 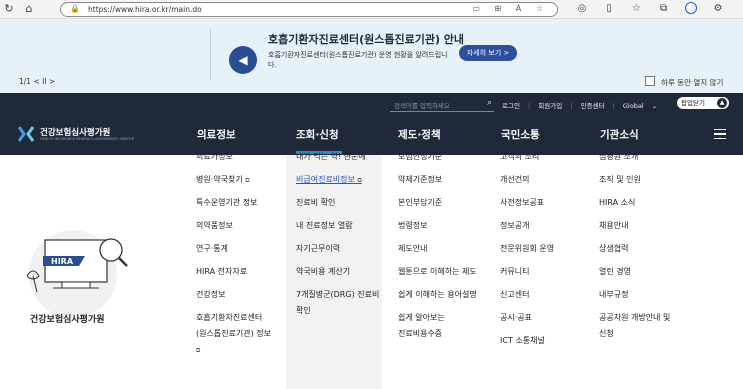 I want to click on popup-close-button: 팝업닫기 ▲, so click(x=703, y=103).